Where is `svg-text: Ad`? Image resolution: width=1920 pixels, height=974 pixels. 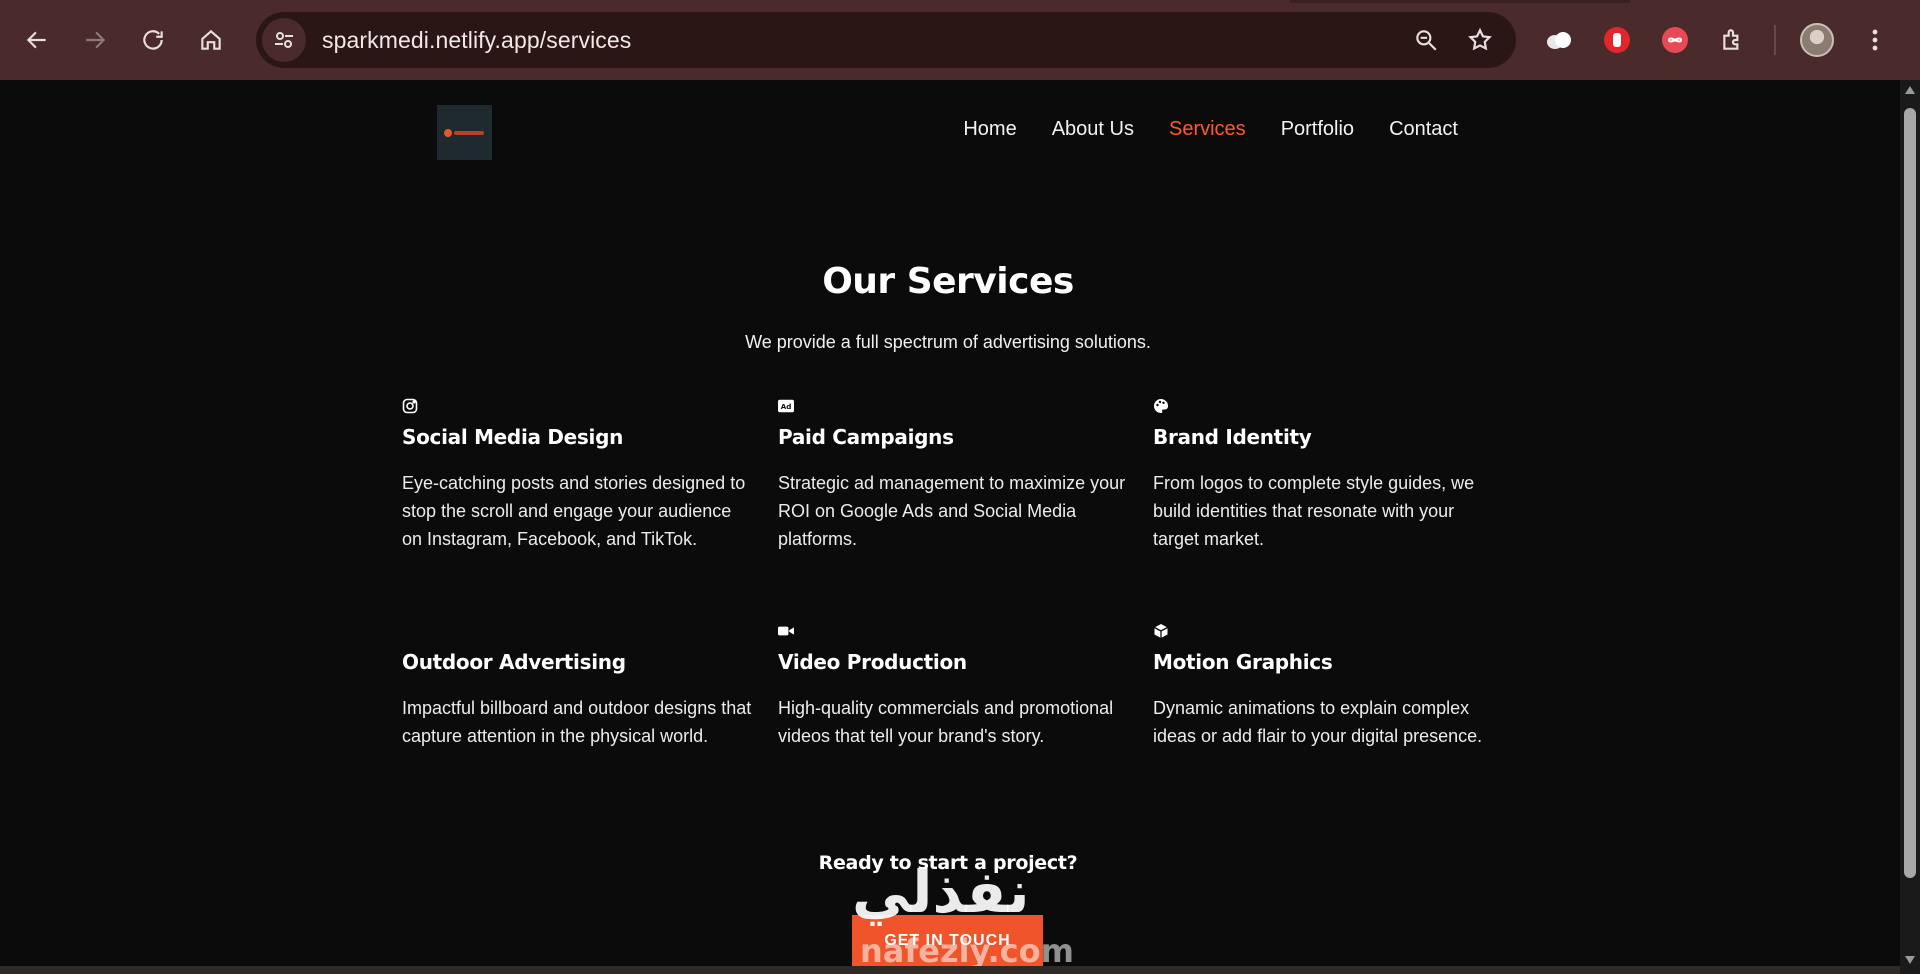
svg-text: Ad is located at coordinates (786, 406).